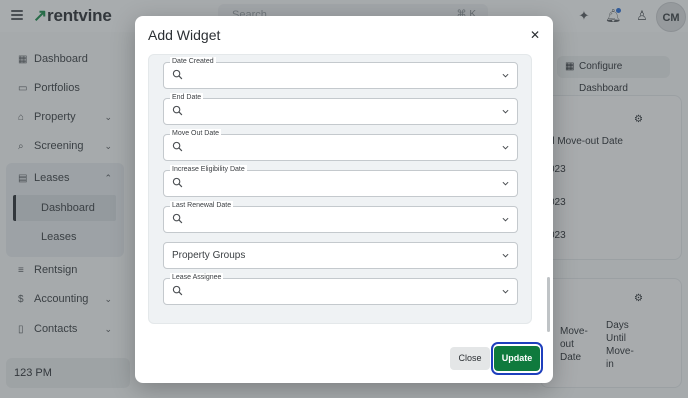 The height and width of the screenshot is (398, 688). Describe the element at coordinates (340, 73) in the screenshot. I see `date-created-field: Date Created` at that location.